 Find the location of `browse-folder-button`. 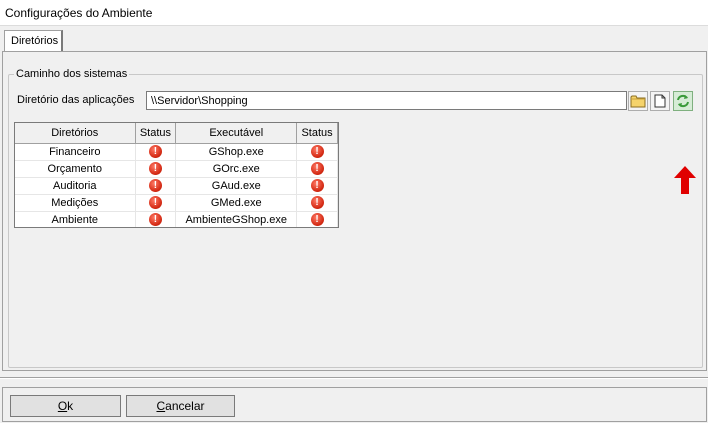

browse-folder-button is located at coordinates (638, 101).